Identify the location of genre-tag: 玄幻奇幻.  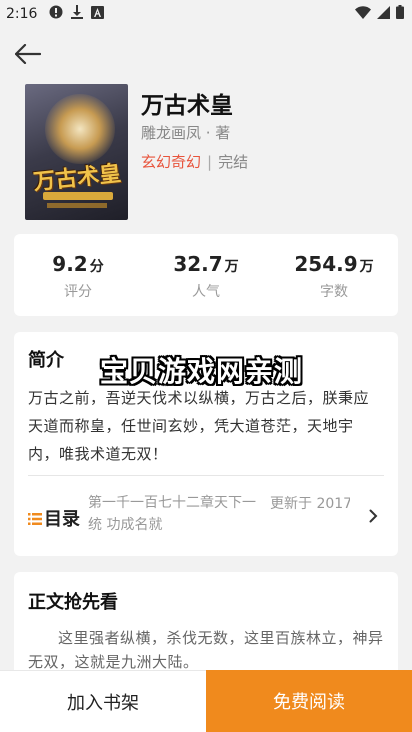
(171, 161).